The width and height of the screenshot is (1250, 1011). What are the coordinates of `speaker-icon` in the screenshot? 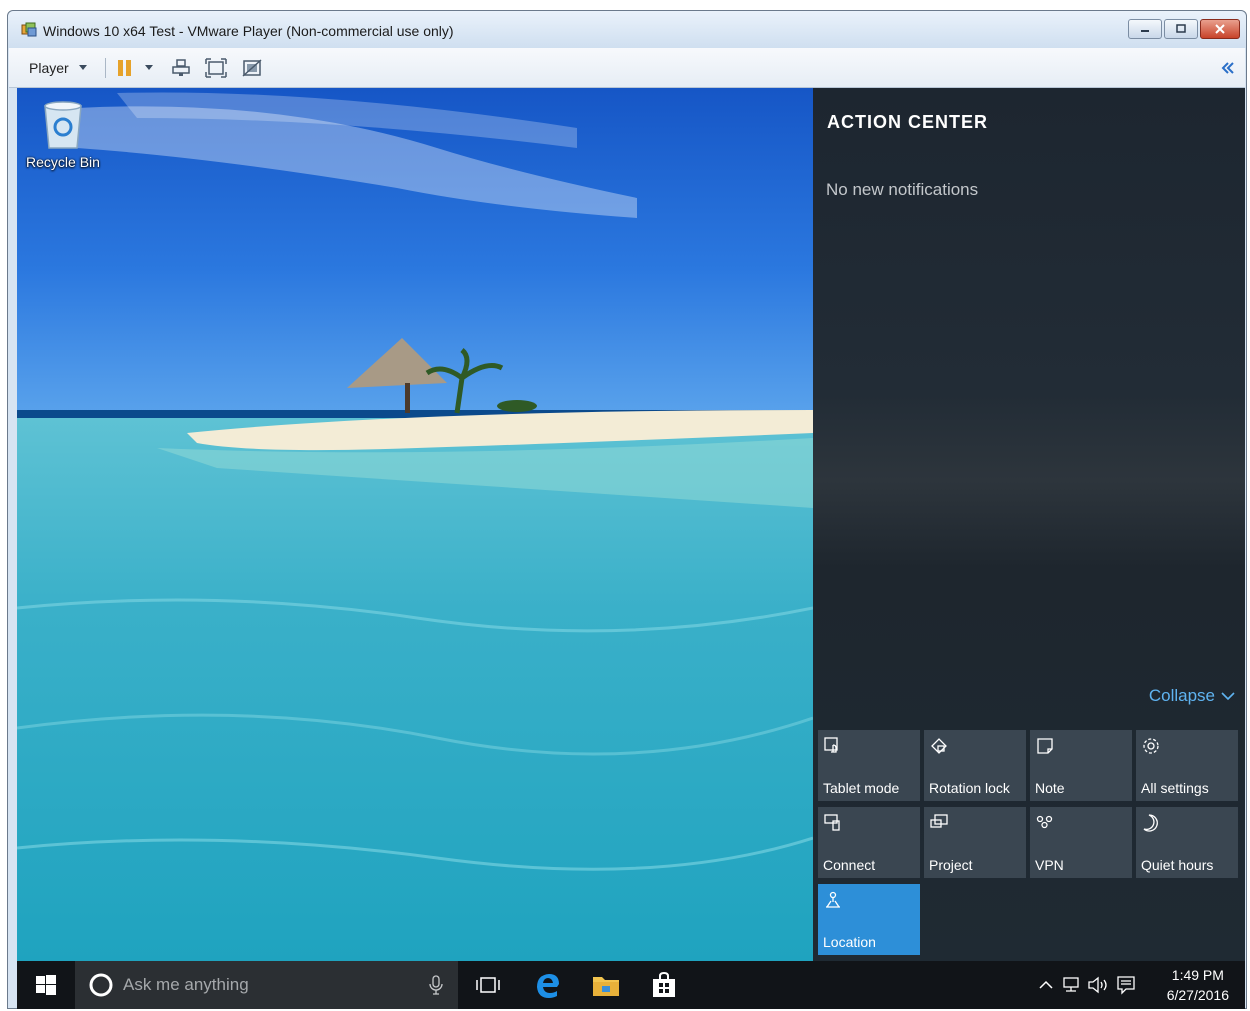 It's located at (1097, 985).